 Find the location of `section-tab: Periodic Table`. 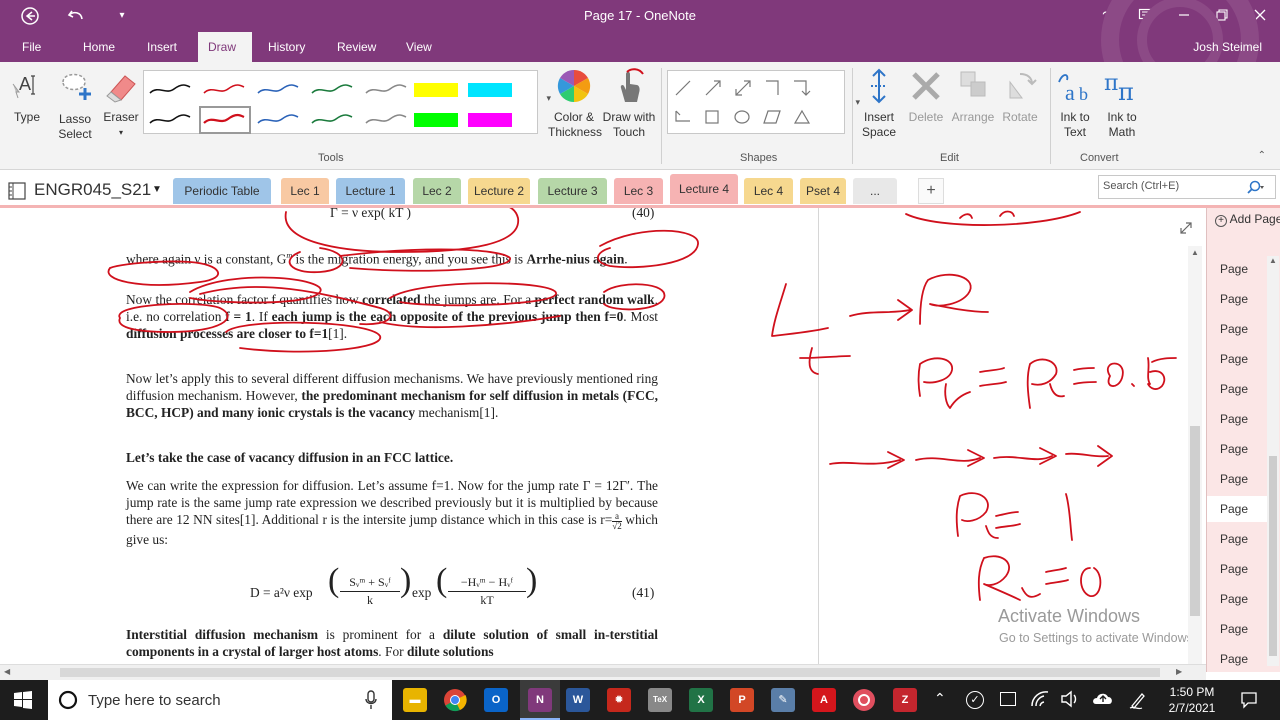

section-tab: Periodic Table is located at coordinates (222, 191).